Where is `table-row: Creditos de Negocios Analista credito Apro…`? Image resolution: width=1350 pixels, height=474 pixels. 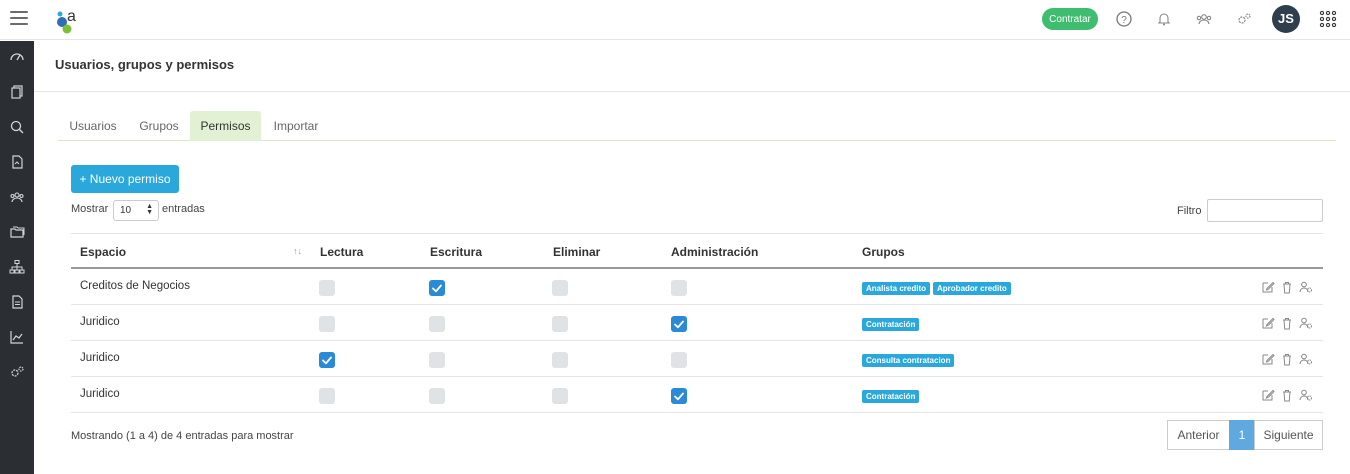
table-row: Creditos de Negocios Analista credito Apro… is located at coordinates (697, 287).